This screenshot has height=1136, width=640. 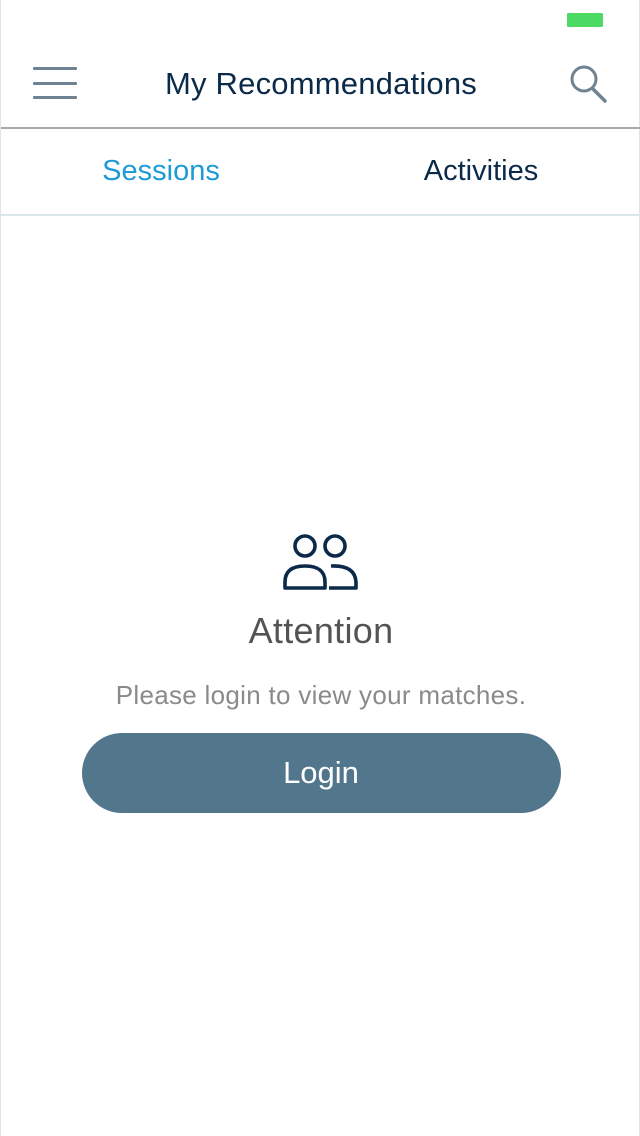 What do you see at coordinates (321, 773) in the screenshot?
I see `login-button: Login` at bounding box center [321, 773].